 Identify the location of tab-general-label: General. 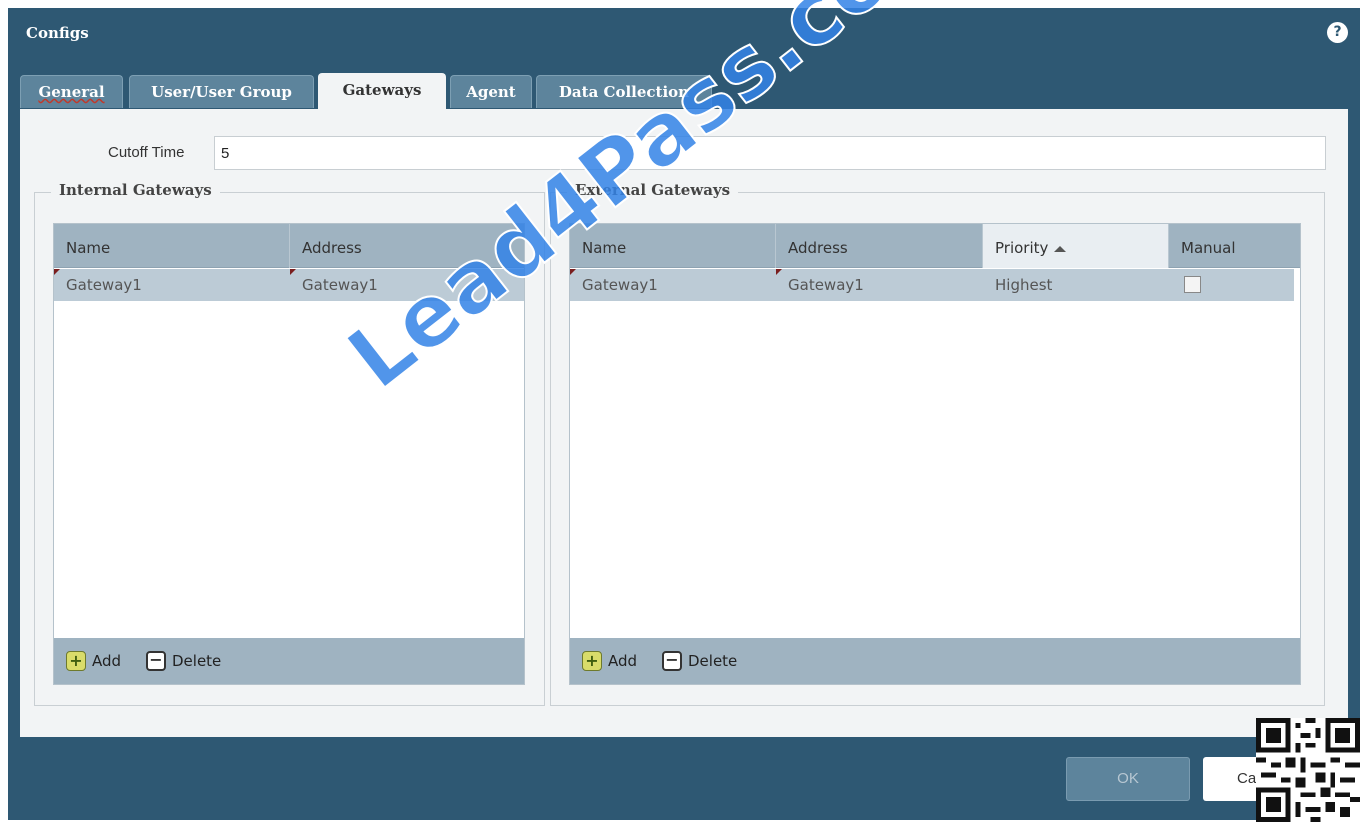
(71, 92).